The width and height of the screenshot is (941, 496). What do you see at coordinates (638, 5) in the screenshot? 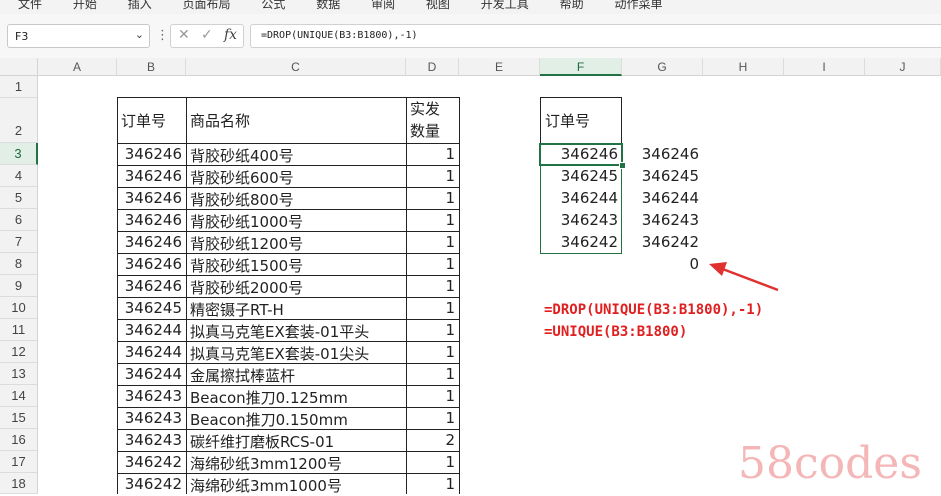
I see `tab-action-menu: 动作菜单` at bounding box center [638, 5].